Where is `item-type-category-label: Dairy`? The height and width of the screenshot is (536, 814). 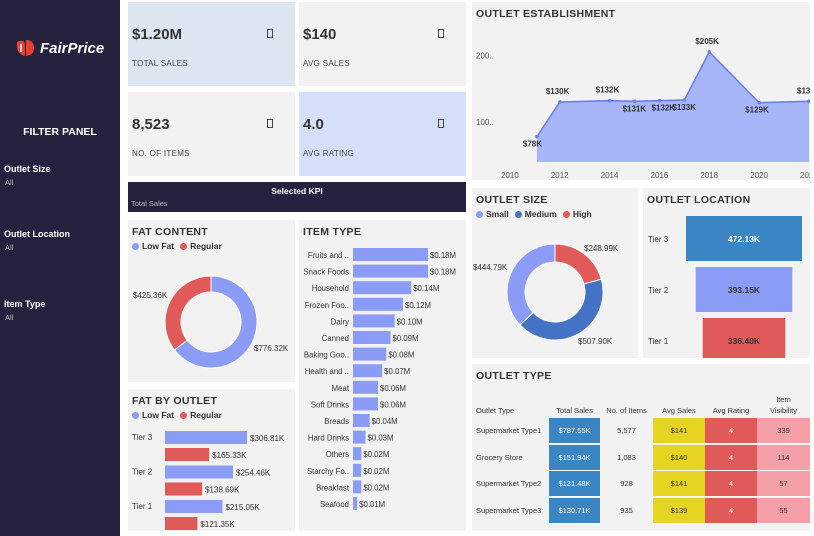
item-type-category-label: Dairy is located at coordinates (340, 321).